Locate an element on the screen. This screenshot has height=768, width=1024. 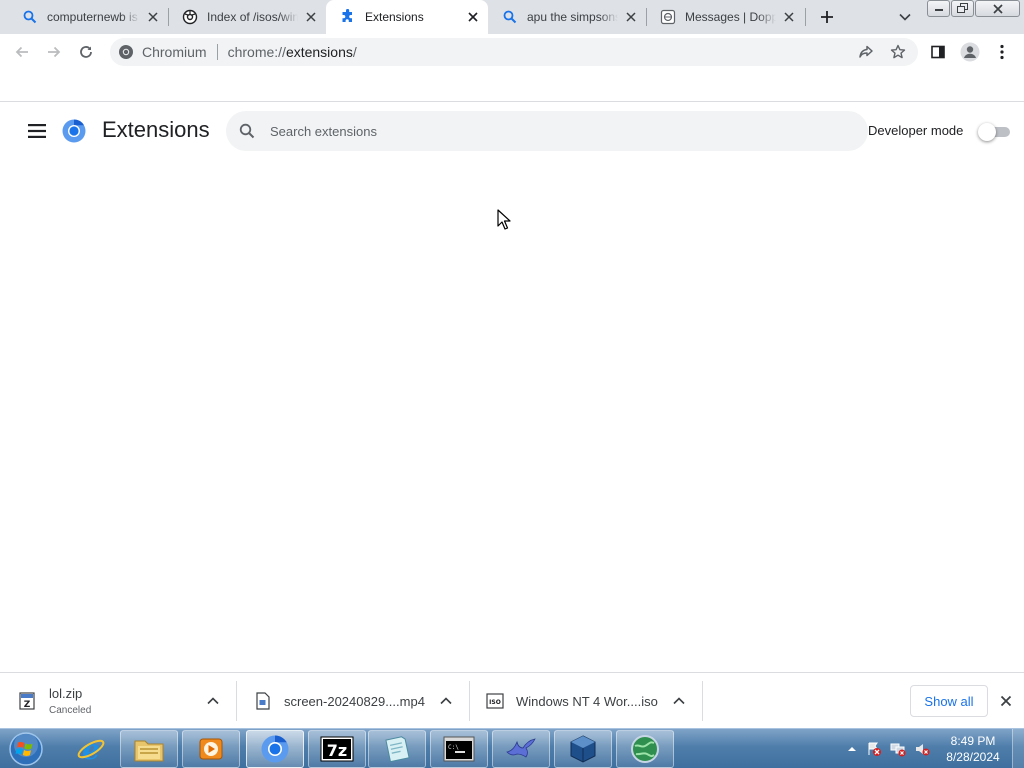
download-status: Canceled is located at coordinates (70, 710).